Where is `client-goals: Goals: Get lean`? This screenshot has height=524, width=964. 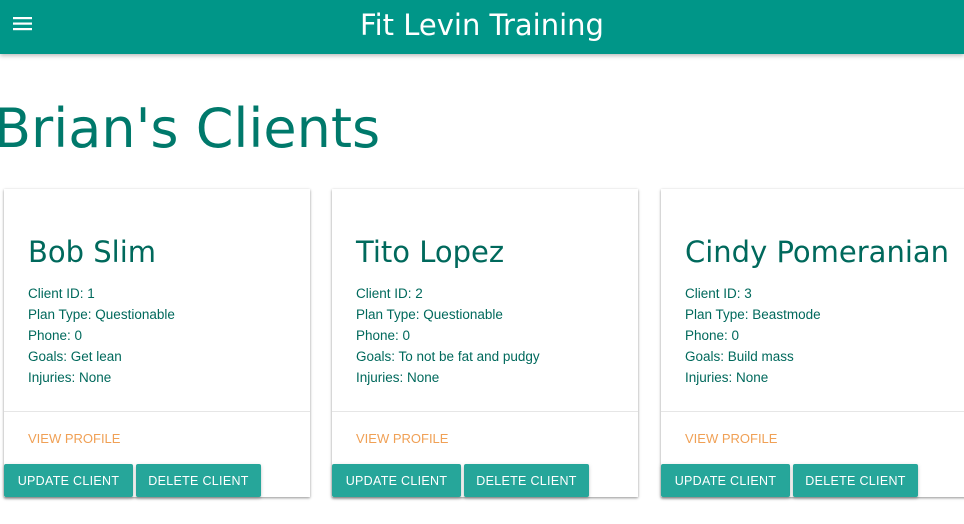 client-goals: Goals: Get lean is located at coordinates (75, 356).